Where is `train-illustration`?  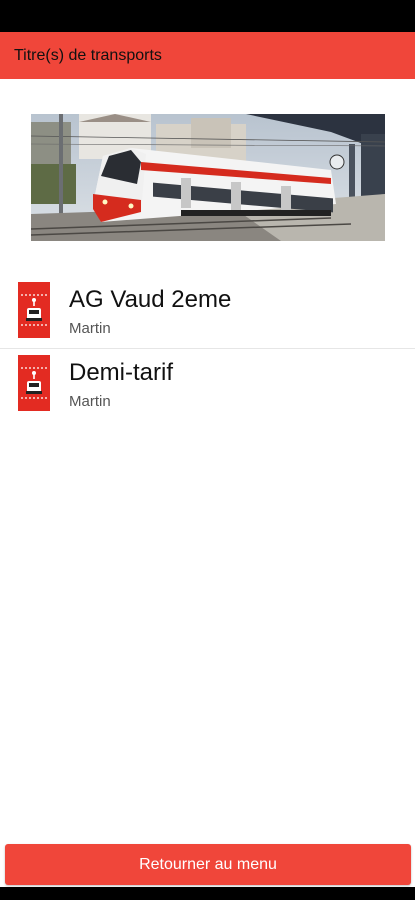
train-illustration is located at coordinates (208, 177).